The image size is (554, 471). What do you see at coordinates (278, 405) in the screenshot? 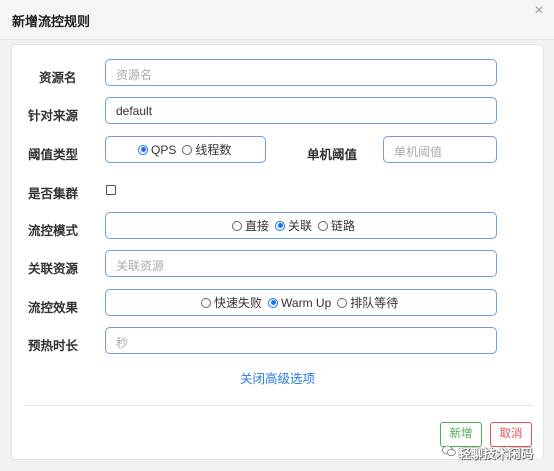
I see `footer-divider` at bounding box center [278, 405].